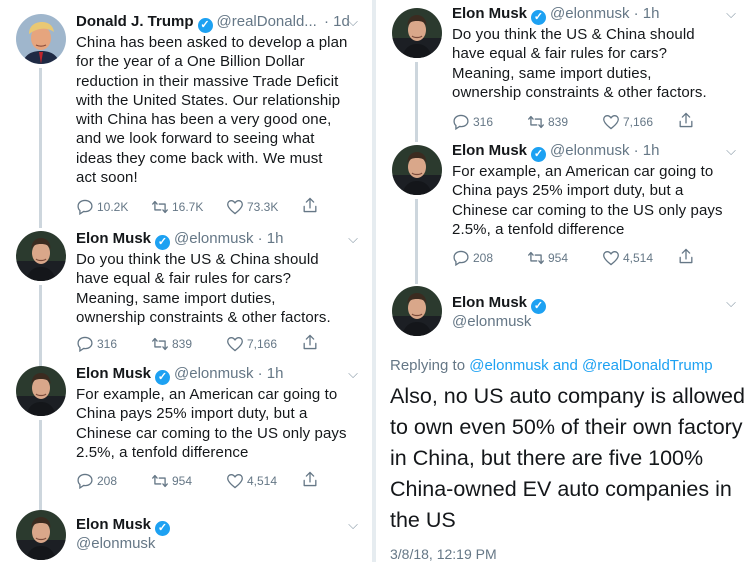 The width and height of the screenshot is (750, 562). I want to click on like-button: 73.3K, so click(263, 207).